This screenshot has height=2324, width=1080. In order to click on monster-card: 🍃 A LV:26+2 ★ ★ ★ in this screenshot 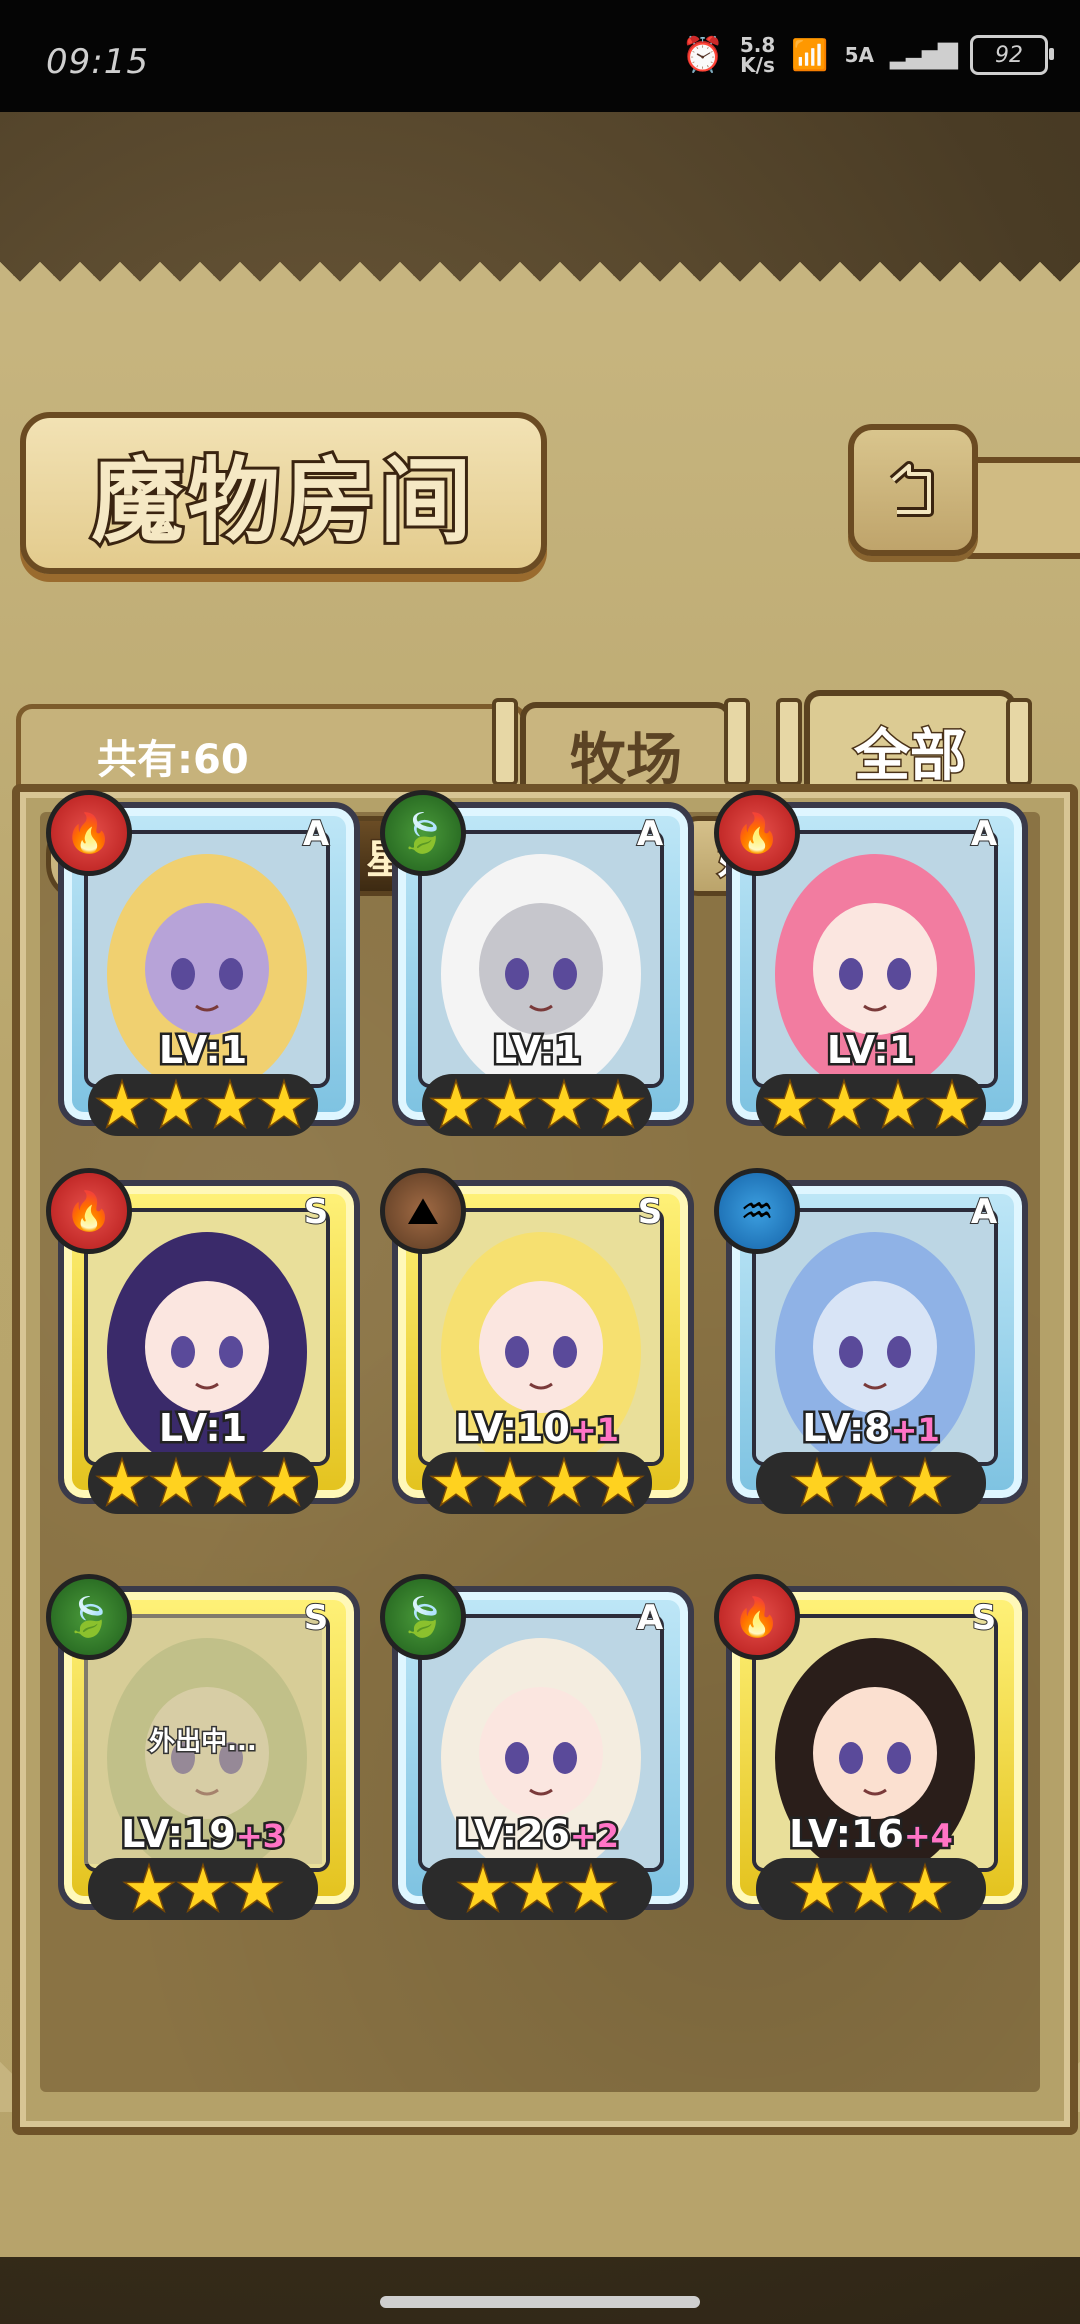, I will do `click(537, 1755)`.